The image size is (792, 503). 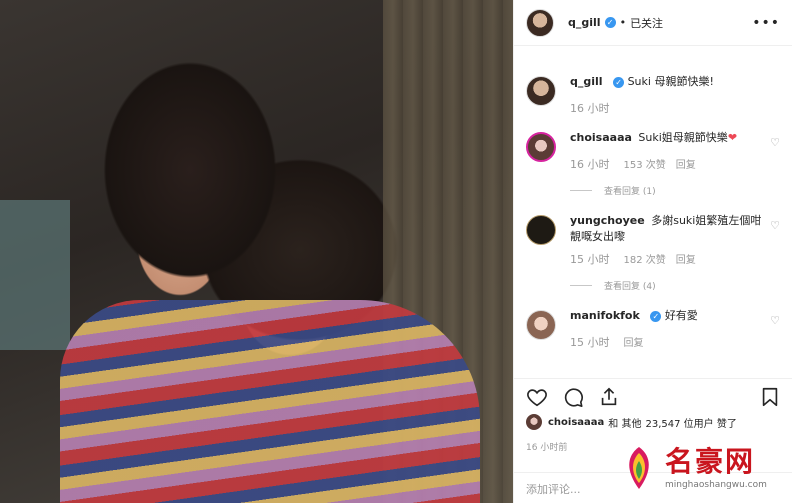 What do you see at coordinates (716, 484) in the screenshot?
I see `watermark-url: minghaoshangwu.com` at bounding box center [716, 484].